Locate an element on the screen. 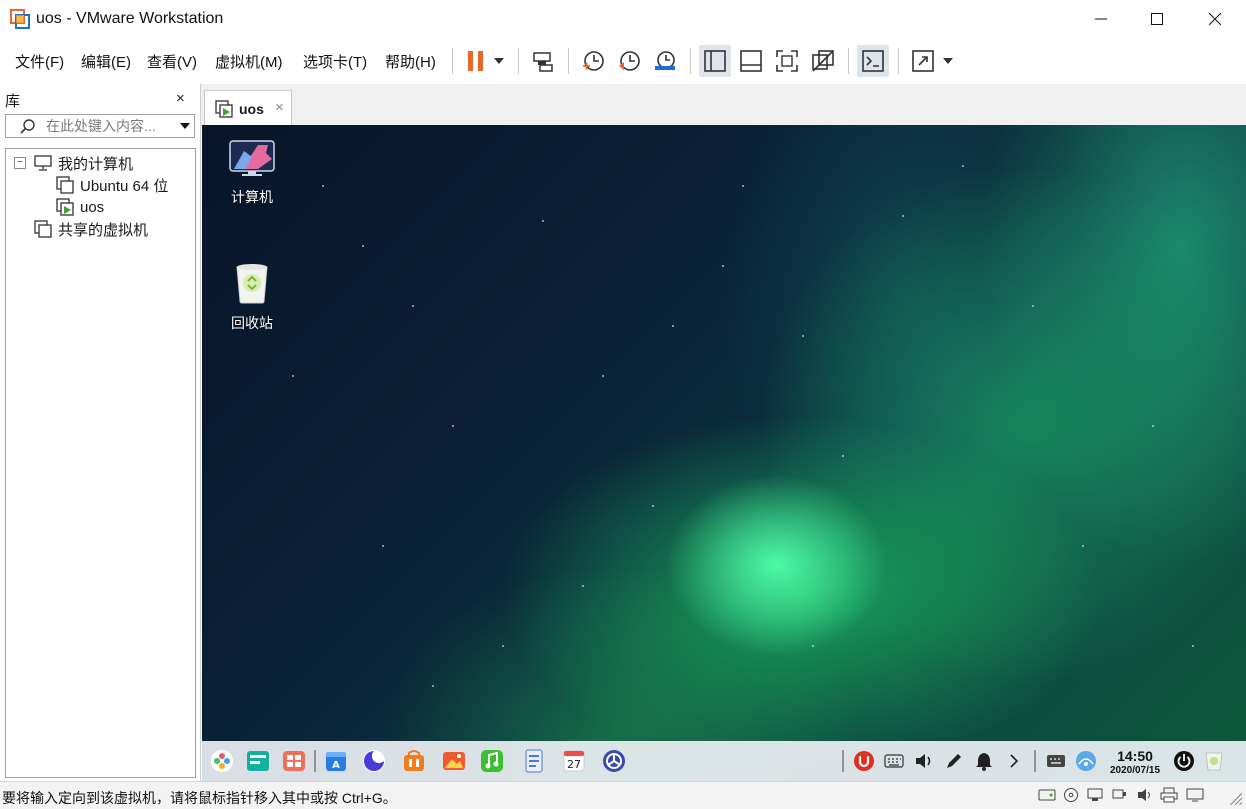  tab-label: uos is located at coordinates (251, 109).